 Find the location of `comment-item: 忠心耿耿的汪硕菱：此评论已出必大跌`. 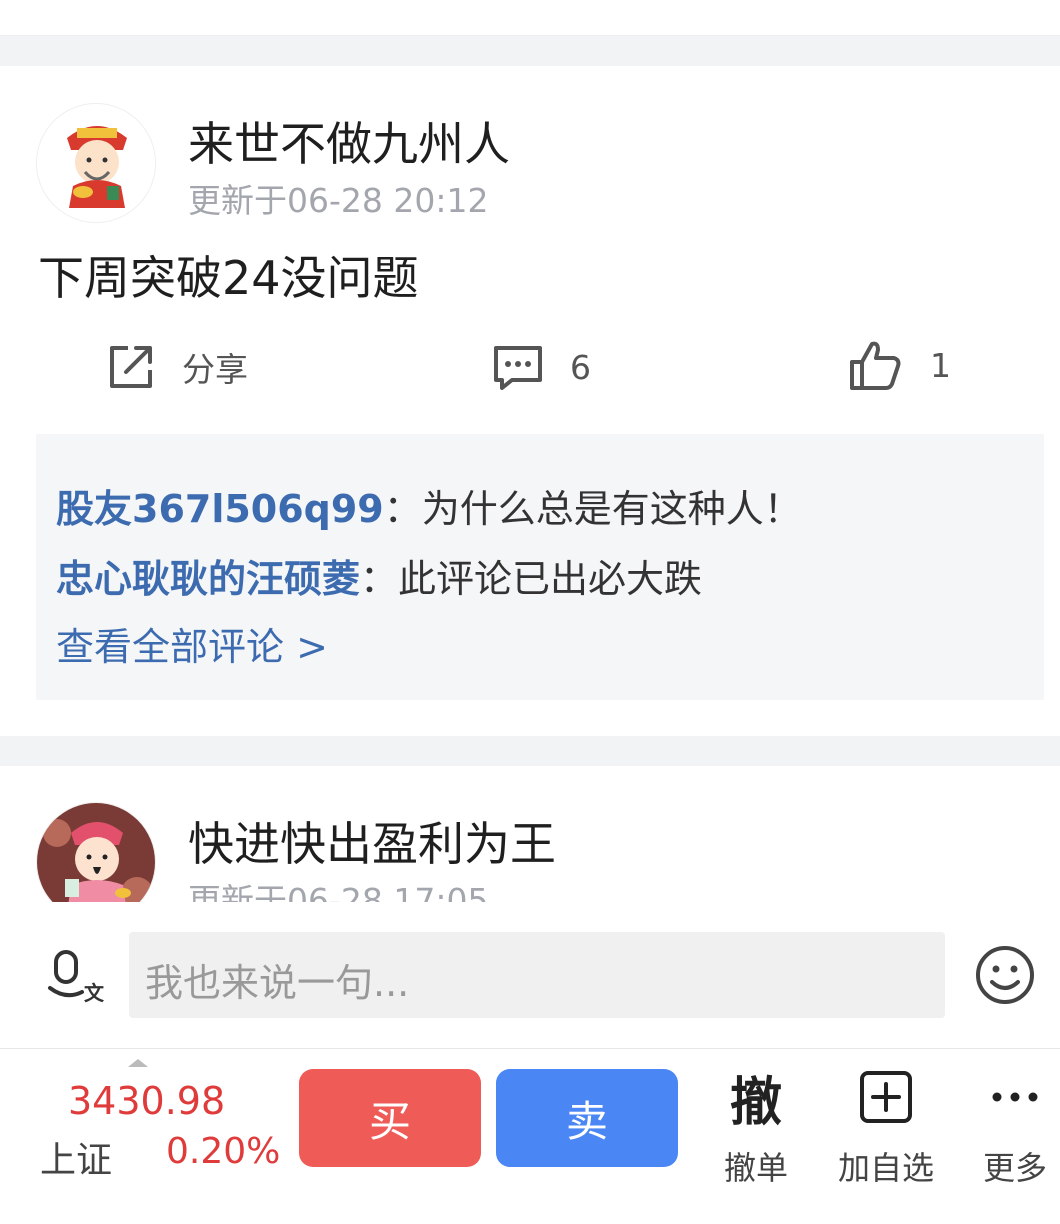

comment-item: 忠心耿耿的汪硕菱：此评论已出必大跌 is located at coordinates (379, 575).